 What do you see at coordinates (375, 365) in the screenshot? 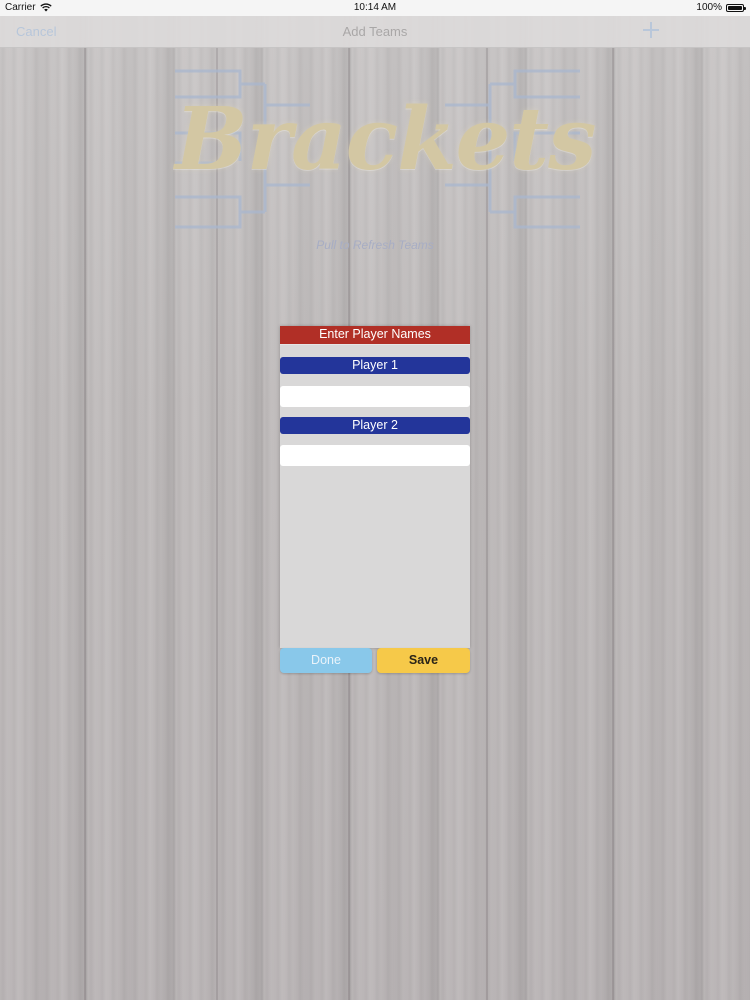
I see `player-1-label: Player 1` at bounding box center [375, 365].